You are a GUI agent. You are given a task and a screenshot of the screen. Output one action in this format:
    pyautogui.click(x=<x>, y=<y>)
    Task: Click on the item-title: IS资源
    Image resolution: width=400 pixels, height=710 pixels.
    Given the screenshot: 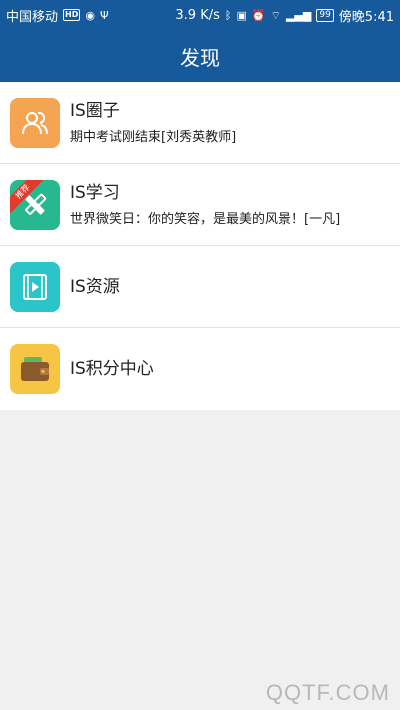 What is the action you would take?
    pyautogui.click(x=95, y=286)
    